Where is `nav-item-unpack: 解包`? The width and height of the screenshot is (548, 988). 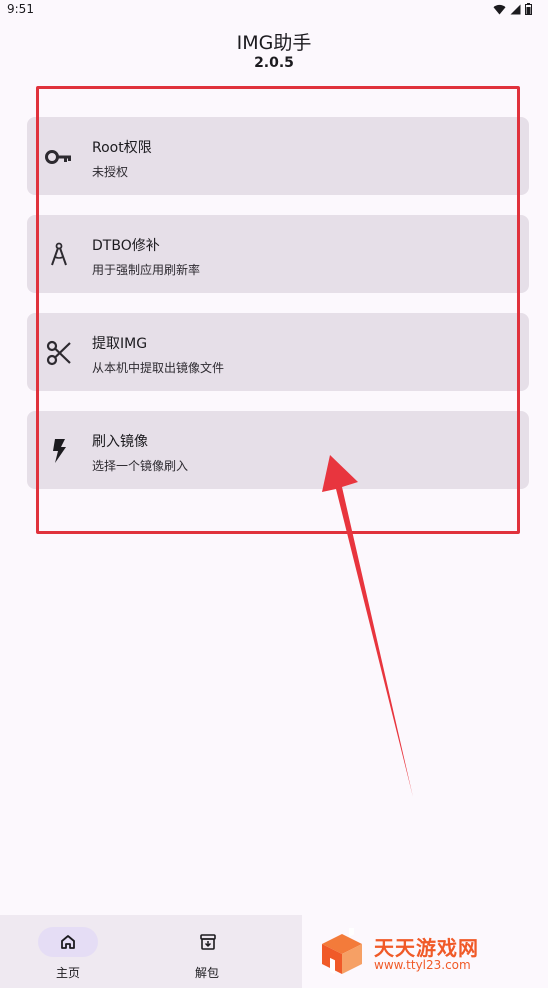 nav-item-unpack: 解包 is located at coordinates (208, 951).